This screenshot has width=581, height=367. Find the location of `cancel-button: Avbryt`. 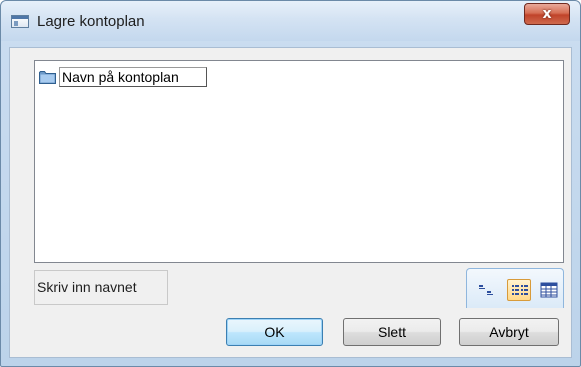

cancel-button: Avbryt is located at coordinates (509, 332).